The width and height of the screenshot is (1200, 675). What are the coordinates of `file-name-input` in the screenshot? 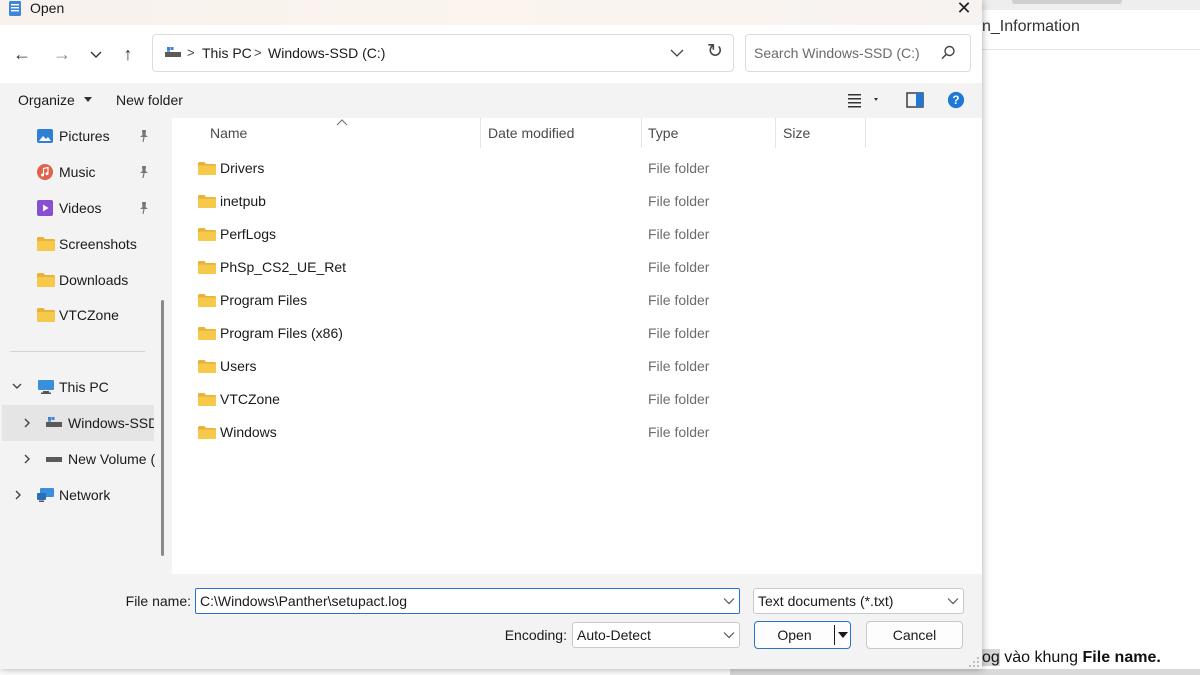 It's located at (457, 601).